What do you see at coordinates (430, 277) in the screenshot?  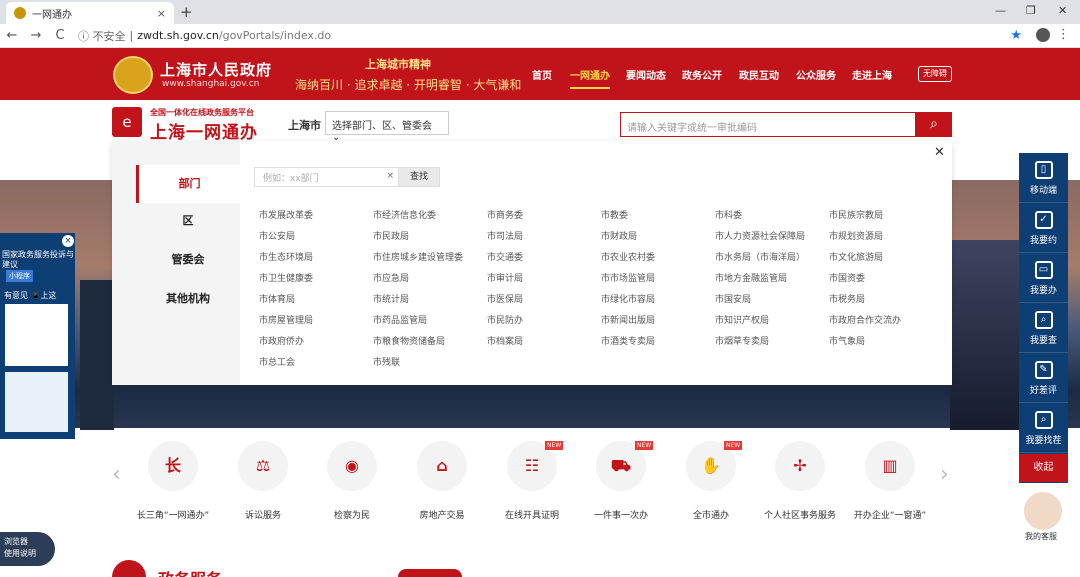 I see `agency-link: 市应急局` at bounding box center [430, 277].